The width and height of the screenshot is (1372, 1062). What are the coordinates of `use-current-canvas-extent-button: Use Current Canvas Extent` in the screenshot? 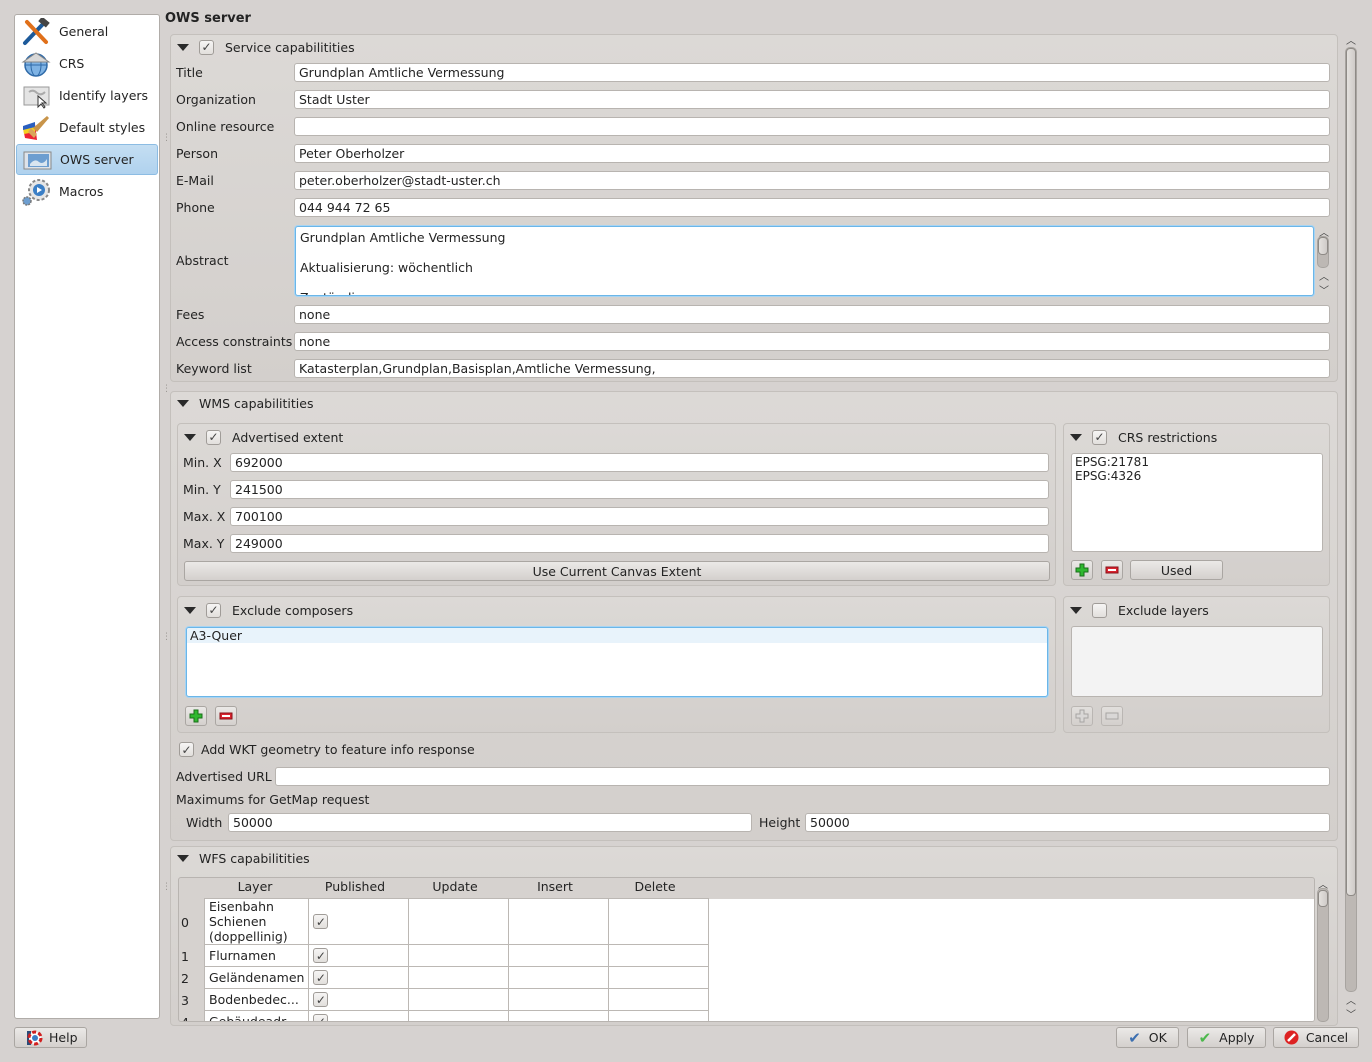 It's located at (617, 571).